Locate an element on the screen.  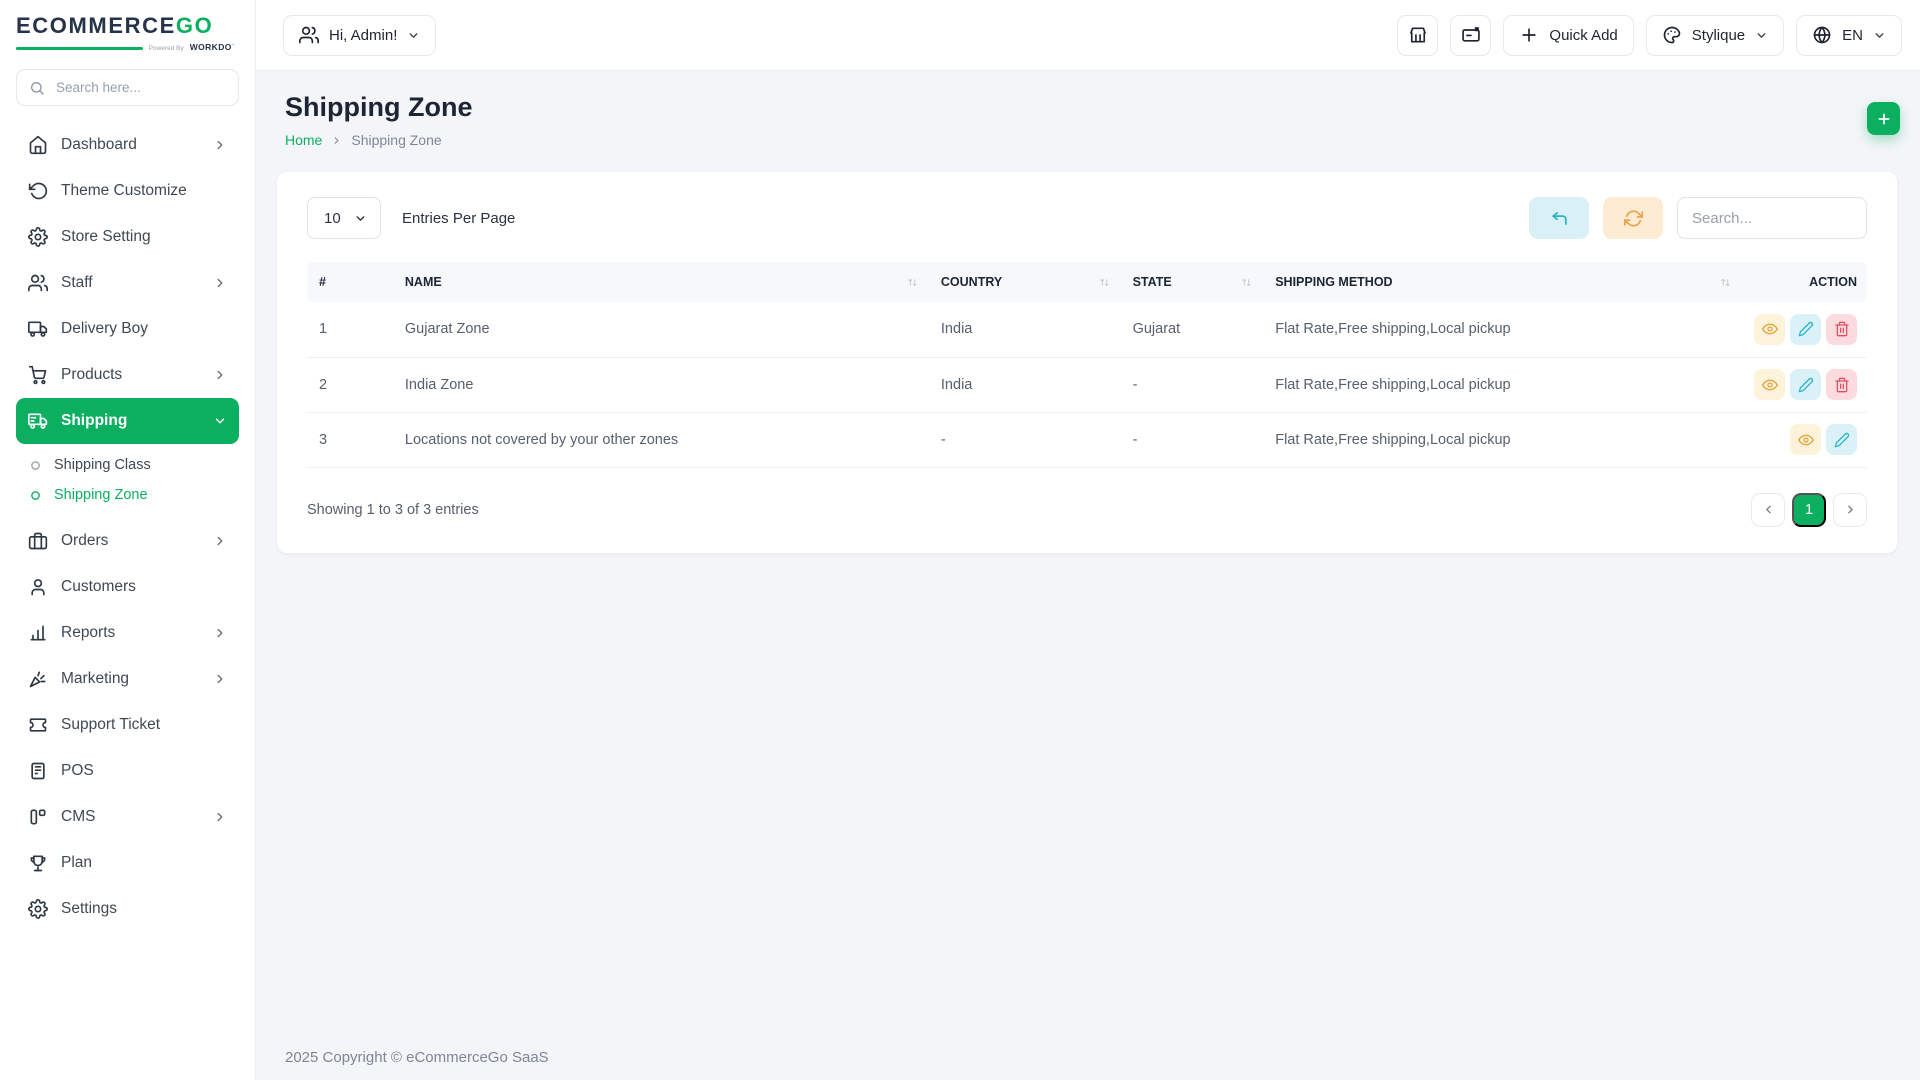
breadcrumb-current: Shipping Zone is located at coordinates (396, 140).